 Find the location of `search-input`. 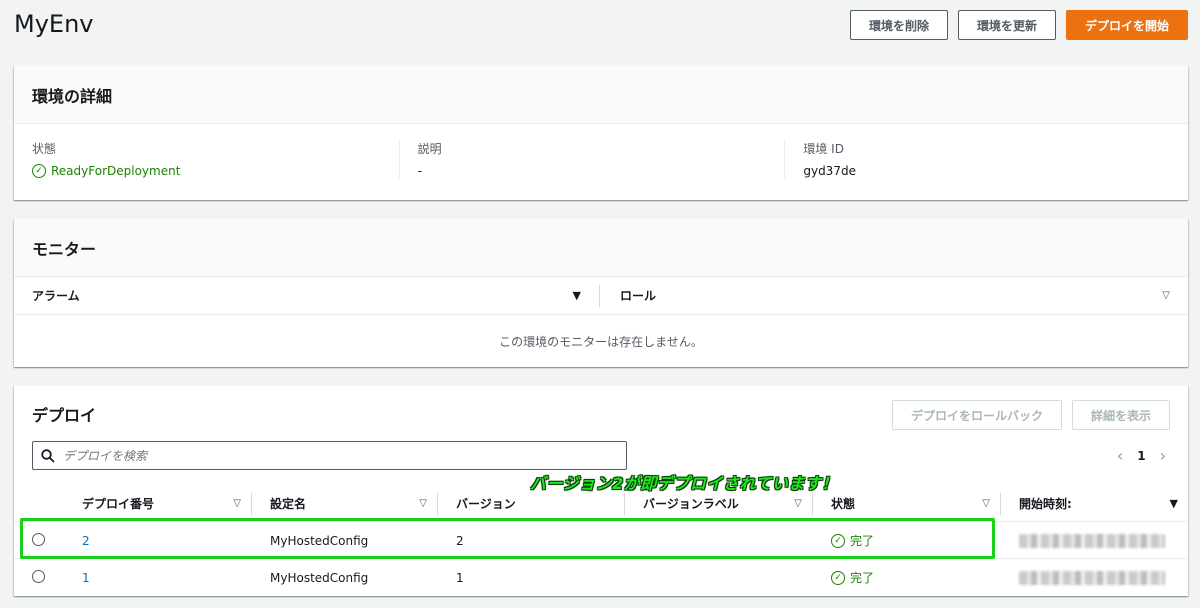

search-input is located at coordinates (323, 455).